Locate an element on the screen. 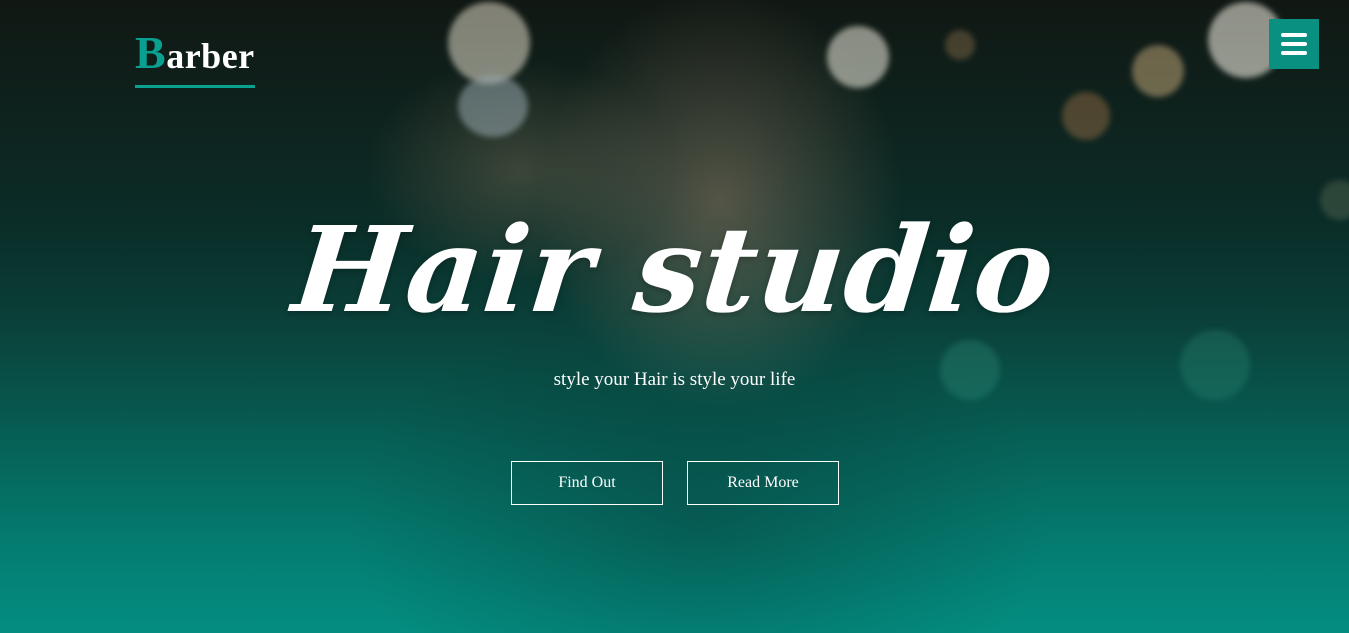 The height and width of the screenshot is (633, 1349). read-more-button: Read More is located at coordinates (763, 483).